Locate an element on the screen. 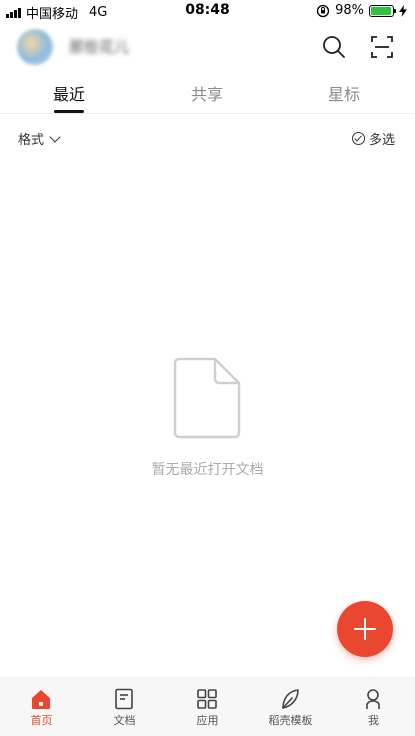 Image resolution: width=415 pixels, height=736 pixels. scan-icon is located at coordinates (382, 47).